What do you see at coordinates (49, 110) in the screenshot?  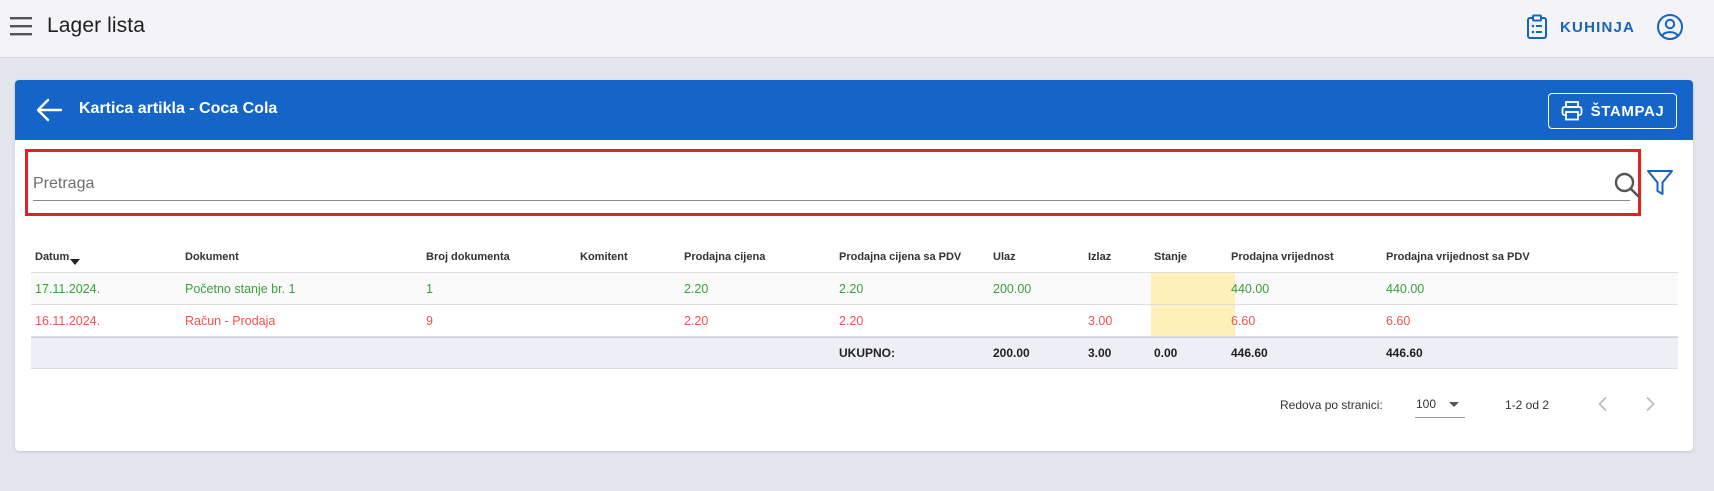 I see `arrow-left-icon` at bounding box center [49, 110].